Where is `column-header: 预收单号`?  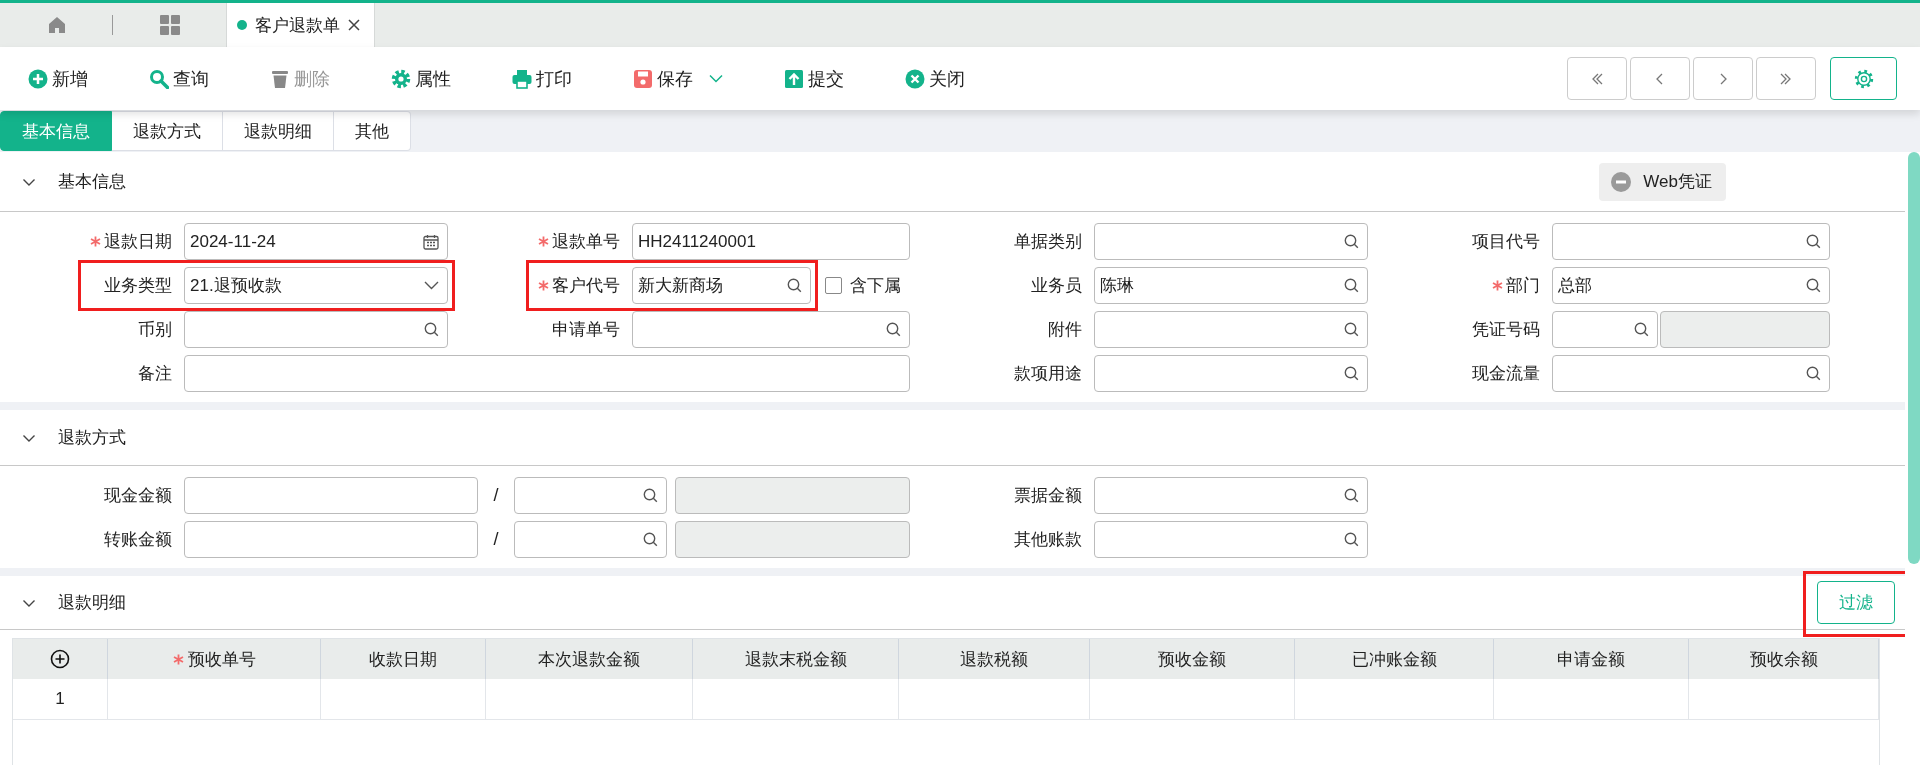 column-header: 预收单号 is located at coordinates (221, 659).